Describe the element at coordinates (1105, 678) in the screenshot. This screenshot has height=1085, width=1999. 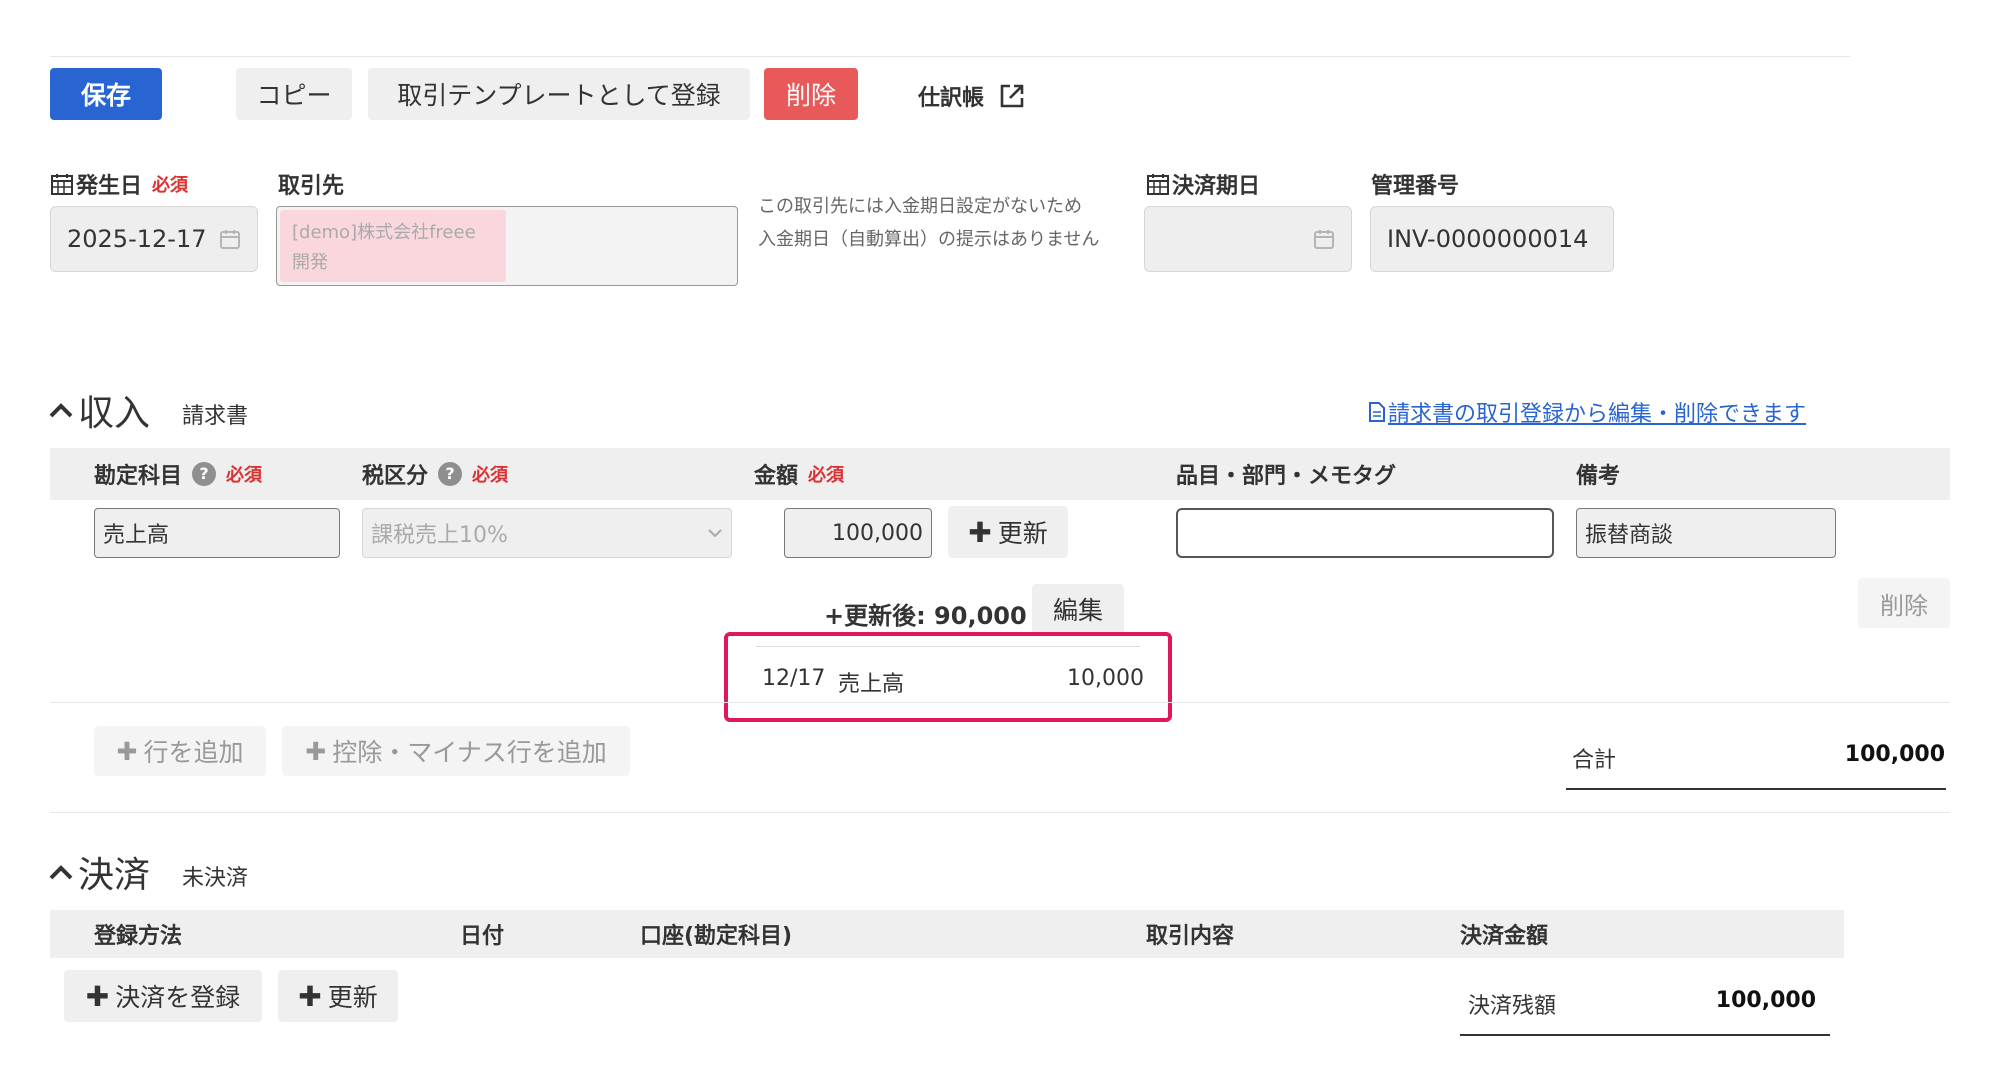
I see `update-detail-amount: 10,000` at that location.